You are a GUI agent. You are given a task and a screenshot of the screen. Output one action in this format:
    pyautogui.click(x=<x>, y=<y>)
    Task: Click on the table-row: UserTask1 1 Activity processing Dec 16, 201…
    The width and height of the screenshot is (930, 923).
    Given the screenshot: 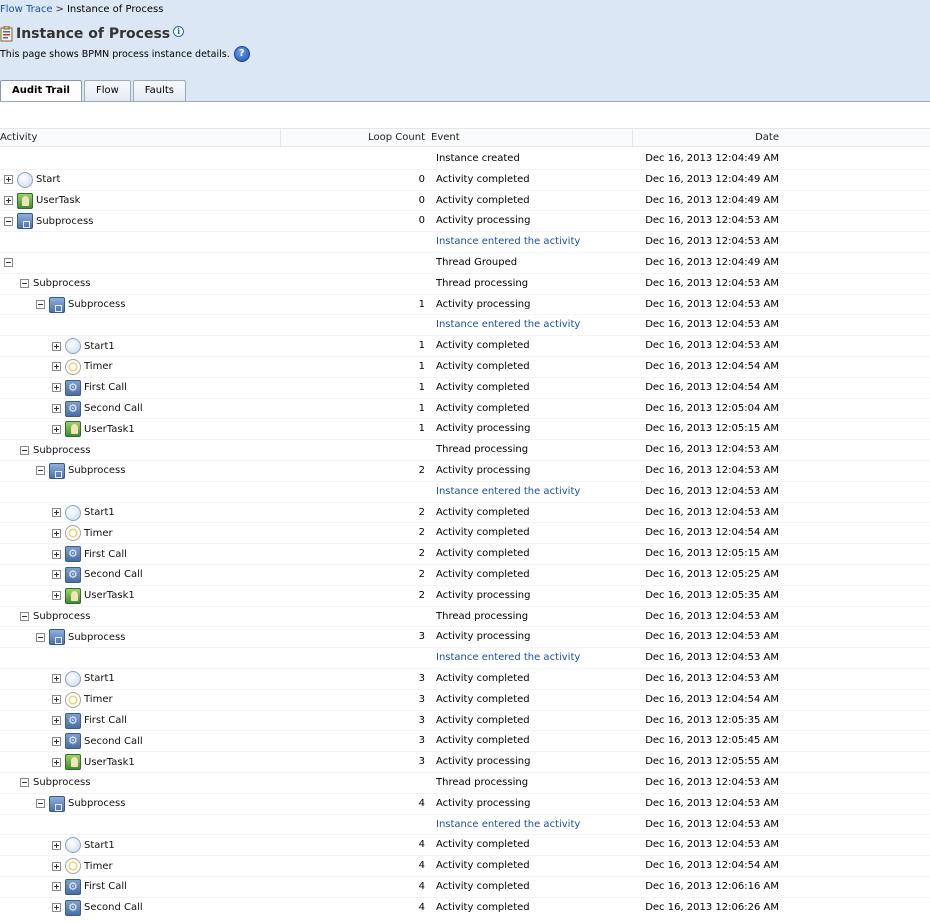 What is the action you would take?
    pyautogui.click(x=465, y=430)
    